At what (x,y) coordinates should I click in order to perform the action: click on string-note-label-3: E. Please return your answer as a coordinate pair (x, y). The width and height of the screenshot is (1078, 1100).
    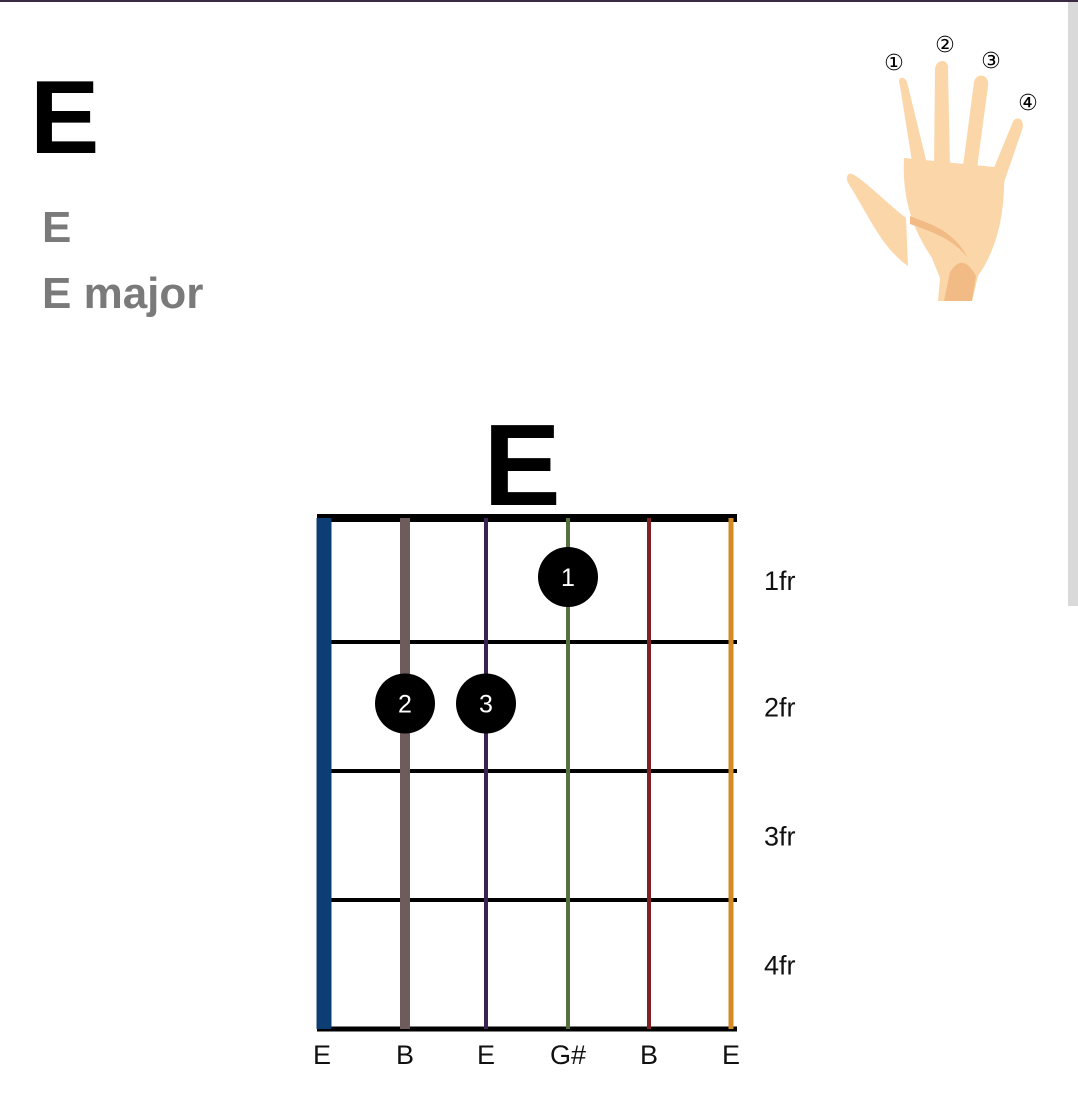
    Looking at the image, I should click on (486, 1055).